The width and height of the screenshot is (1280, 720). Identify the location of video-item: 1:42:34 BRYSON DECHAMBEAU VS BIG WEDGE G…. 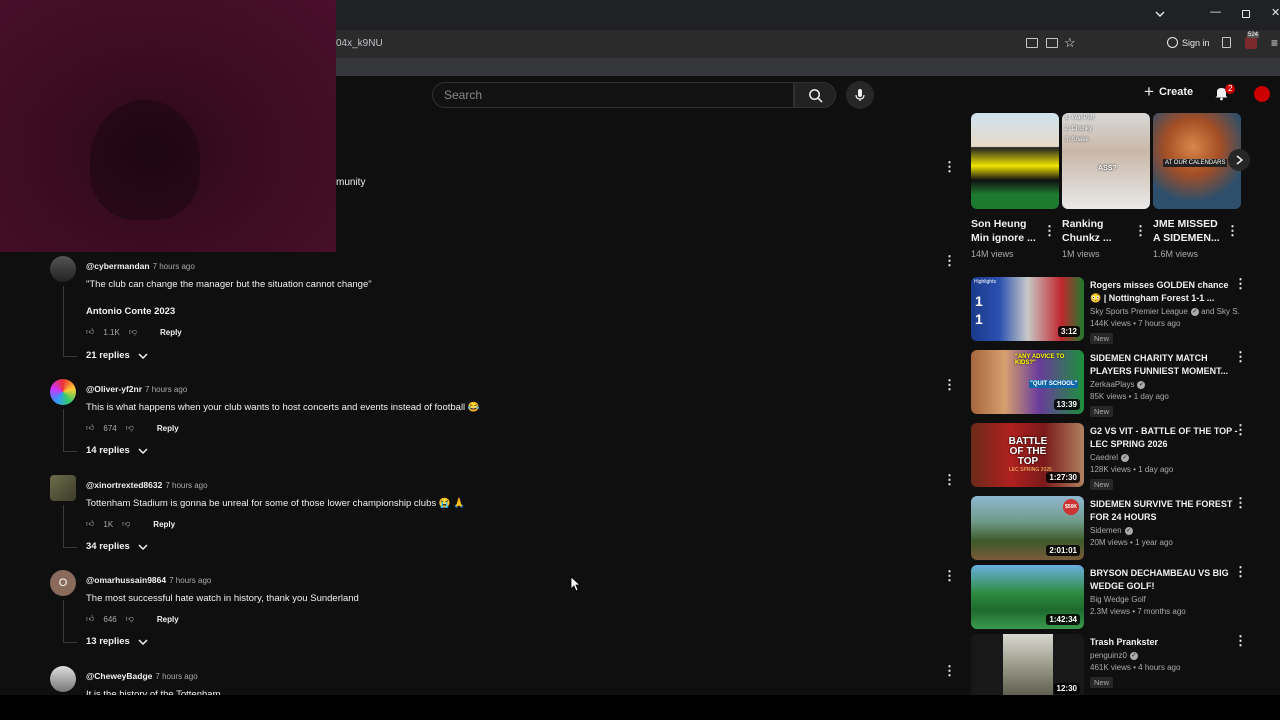
(1109, 598).